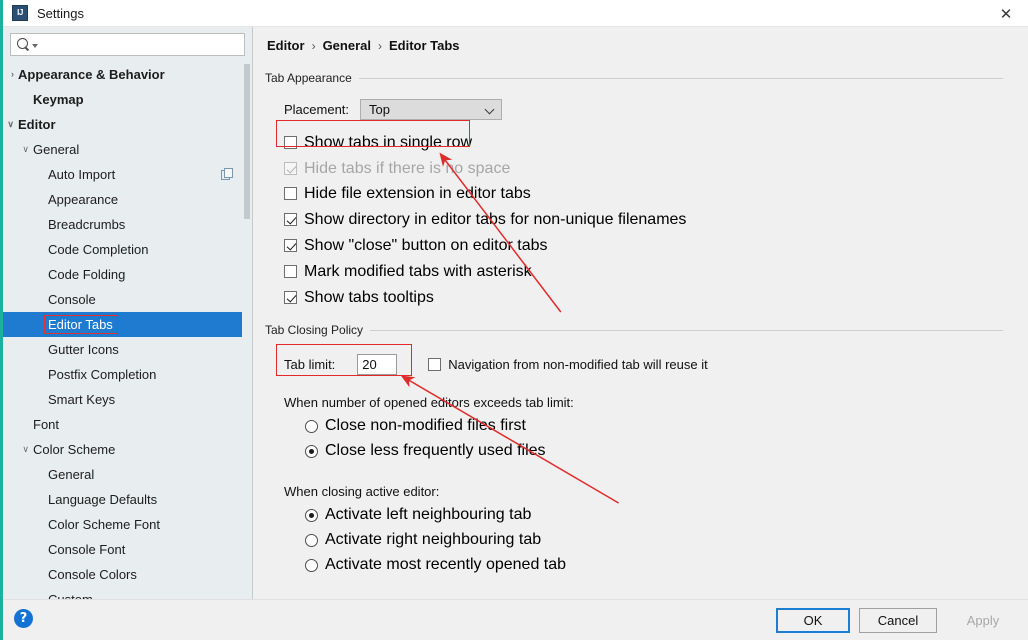 The image size is (1028, 640). I want to click on list-item: Gutter Icons, so click(127, 349).